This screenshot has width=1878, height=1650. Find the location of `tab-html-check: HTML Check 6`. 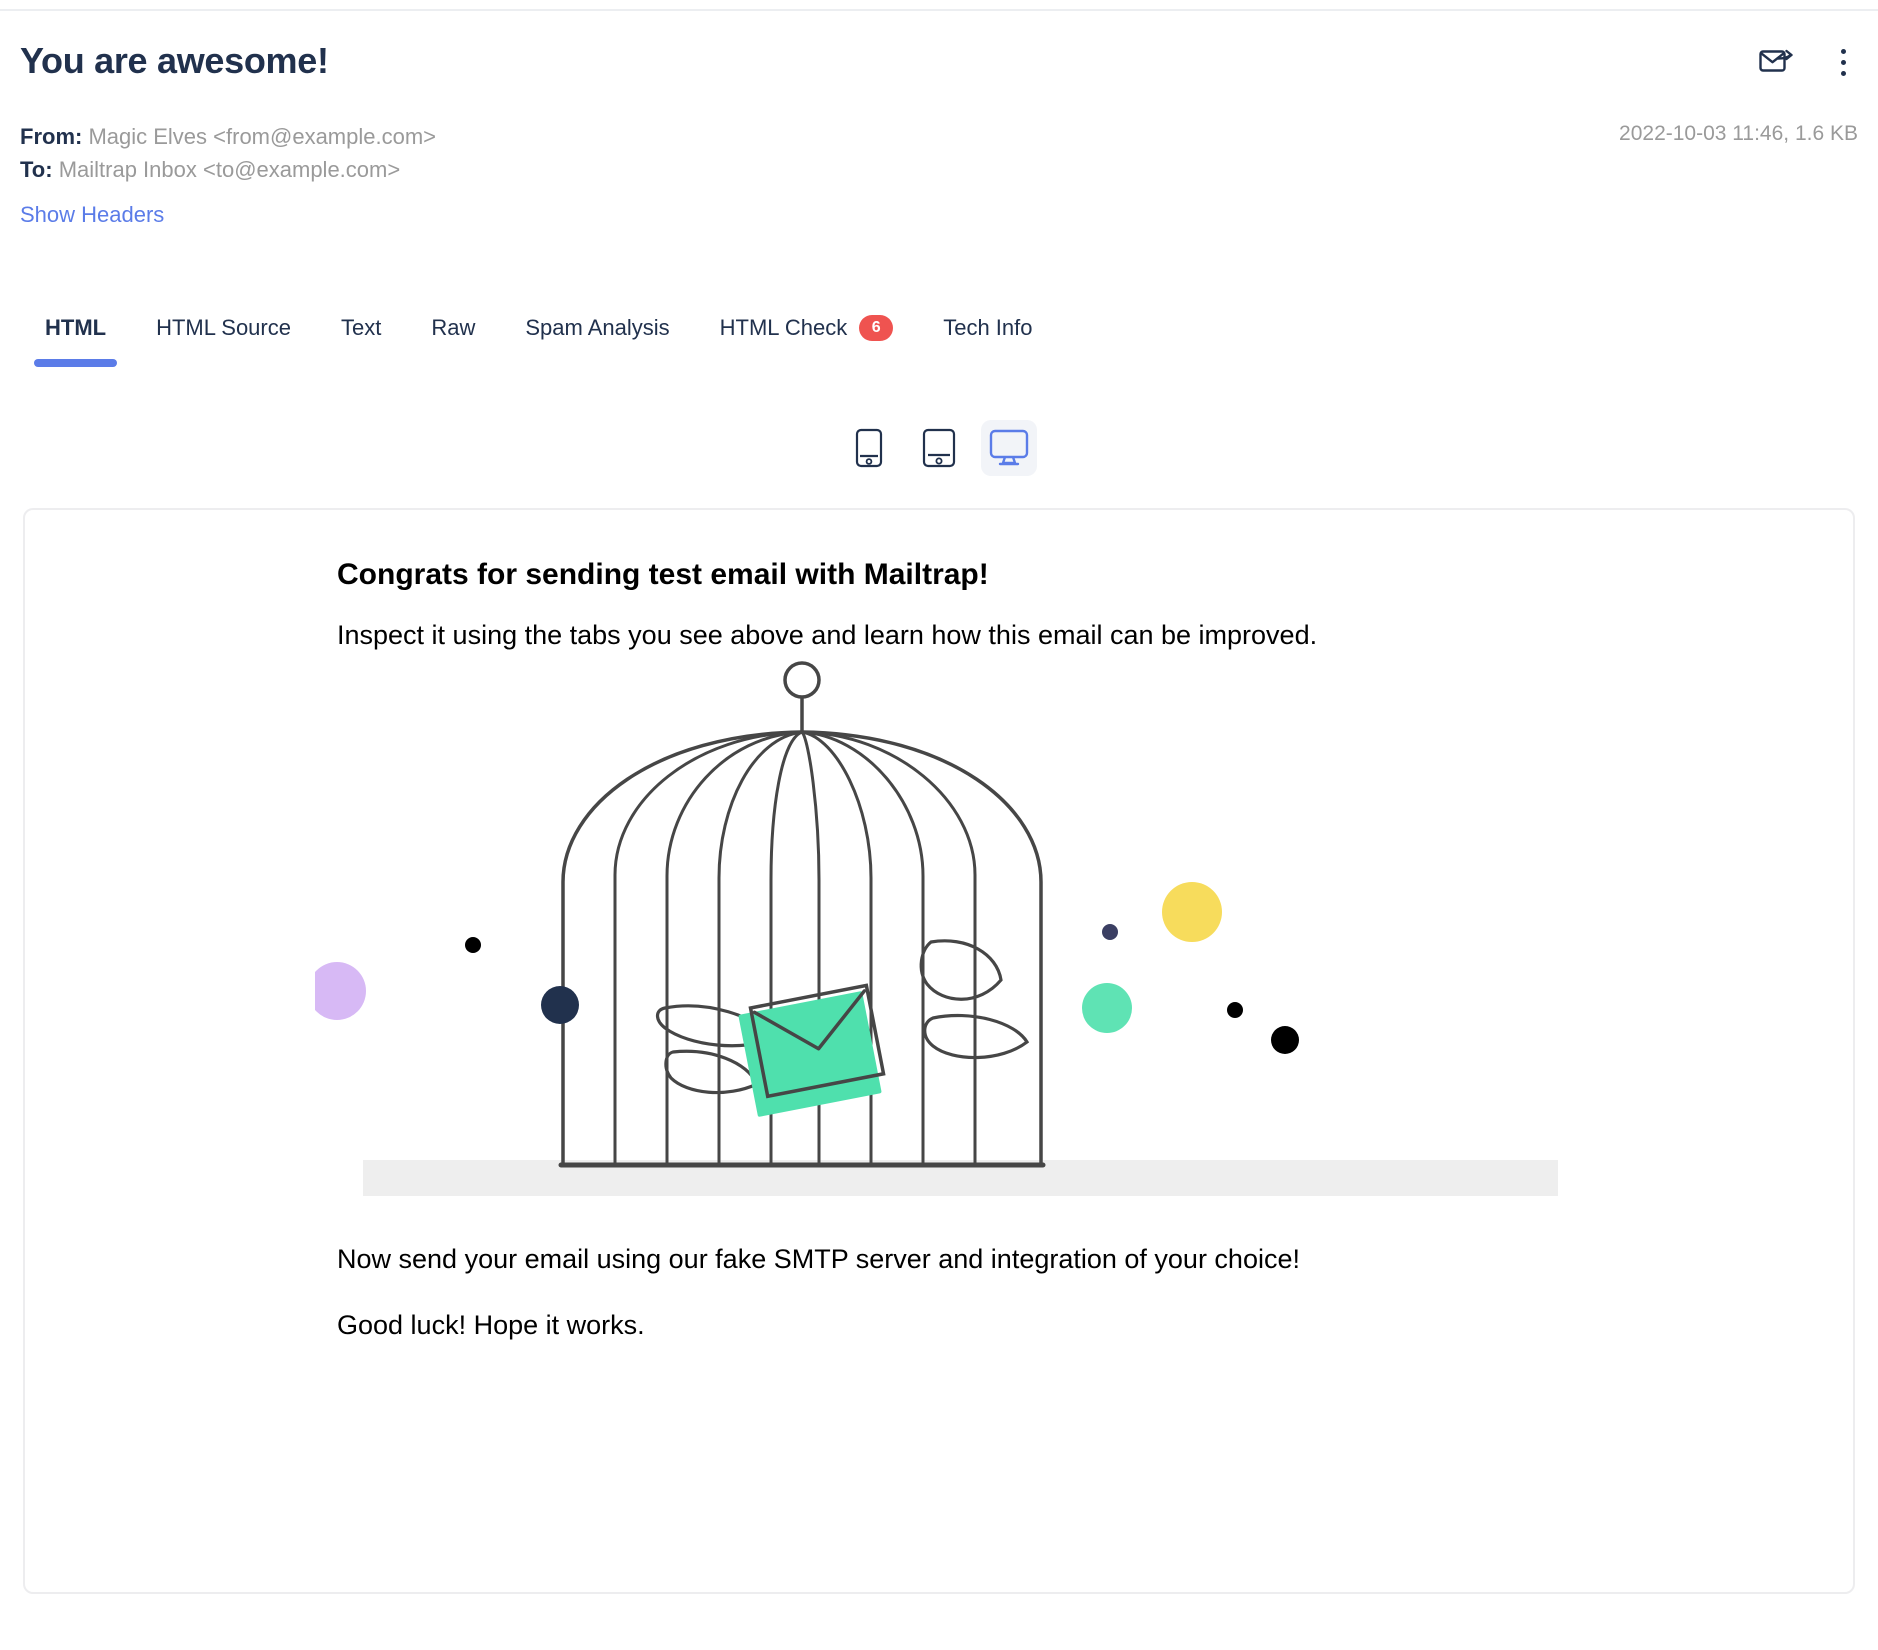

tab-html-check: HTML Check 6 is located at coordinates (807, 328).